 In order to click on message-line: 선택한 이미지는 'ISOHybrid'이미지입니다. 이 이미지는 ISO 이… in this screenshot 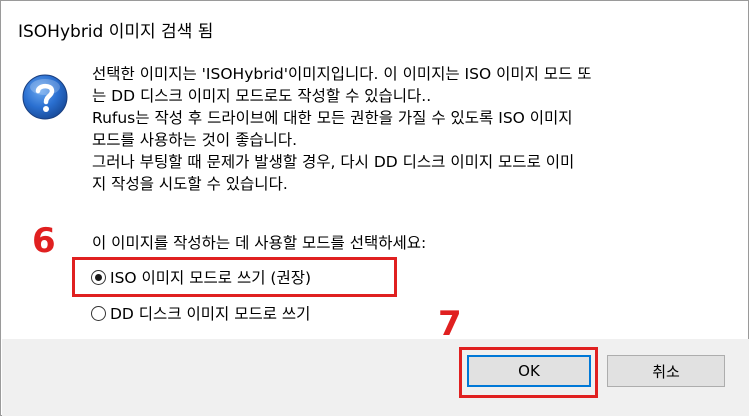, I will do `click(342, 74)`.